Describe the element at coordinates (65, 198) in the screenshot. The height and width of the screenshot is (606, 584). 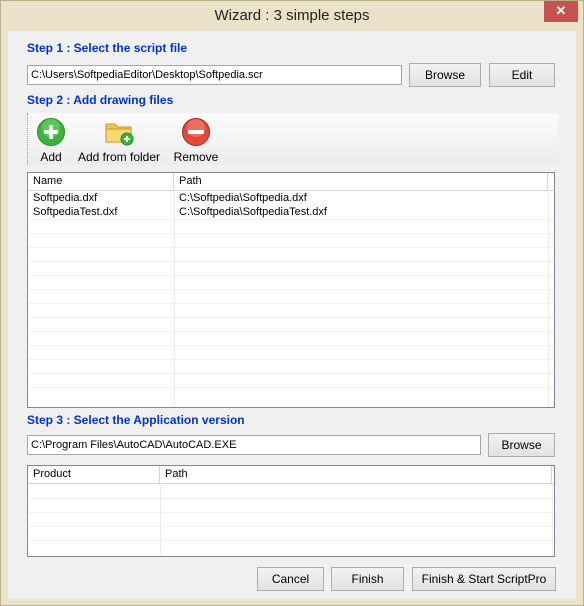
I see `file-name: Softpedia.dxf` at that location.